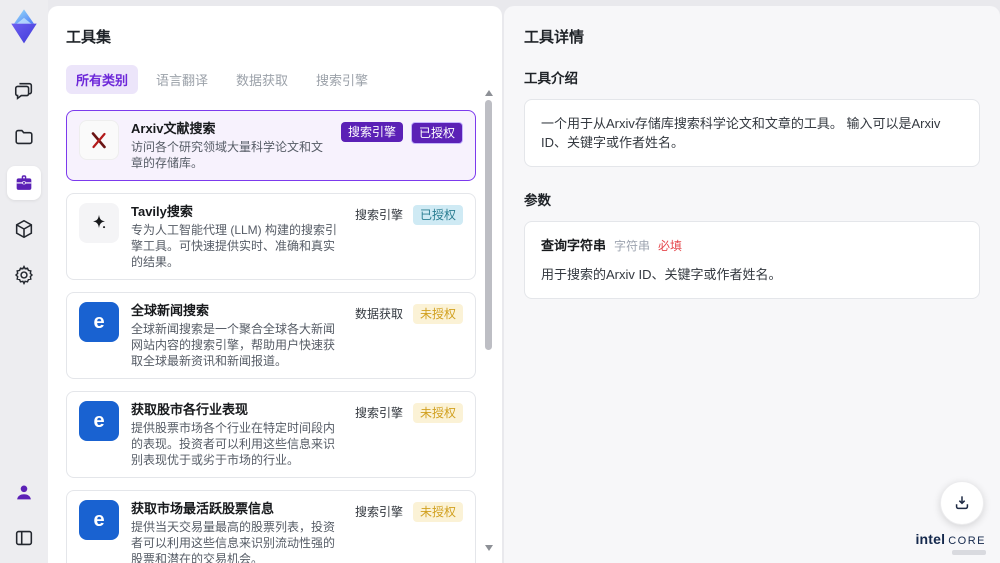 This screenshot has height=563, width=1000. What do you see at coordinates (661, 274) in the screenshot?
I see `param-desc: 用于搜索的Arxiv ID、关键字或作者姓名。` at bounding box center [661, 274].